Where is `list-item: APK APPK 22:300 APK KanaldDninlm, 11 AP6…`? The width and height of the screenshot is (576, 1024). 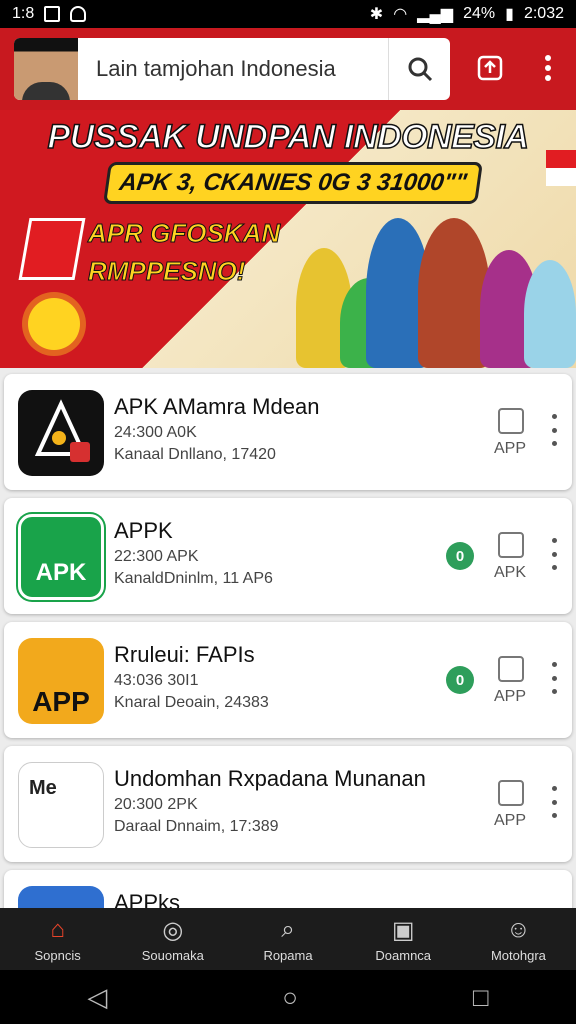 list-item: APK APPK 22:300 APK KanaldDninlm, 11 AP6… is located at coordinates (288, 556).